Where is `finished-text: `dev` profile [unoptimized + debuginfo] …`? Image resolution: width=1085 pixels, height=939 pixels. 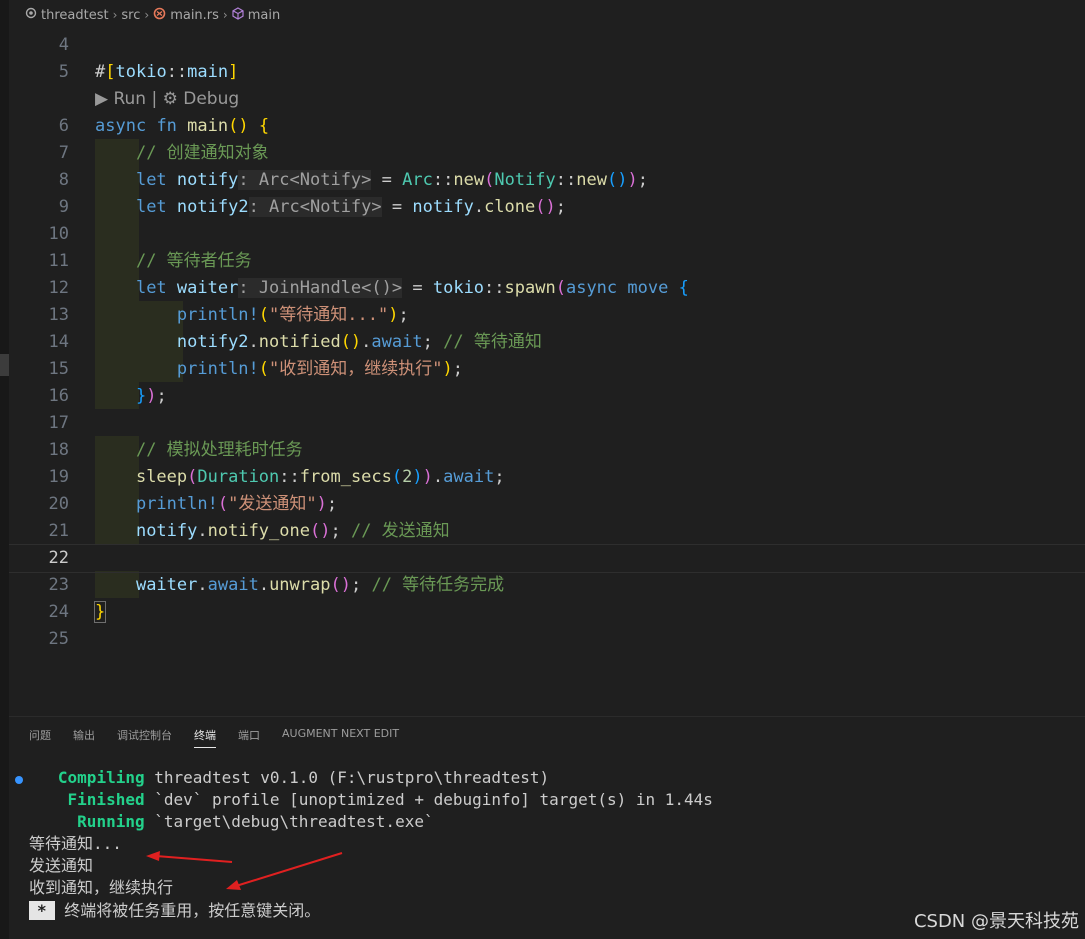 finished-text: `dev` profile [unoptimized + debuginfo] … is located at coordinates (428, 799).